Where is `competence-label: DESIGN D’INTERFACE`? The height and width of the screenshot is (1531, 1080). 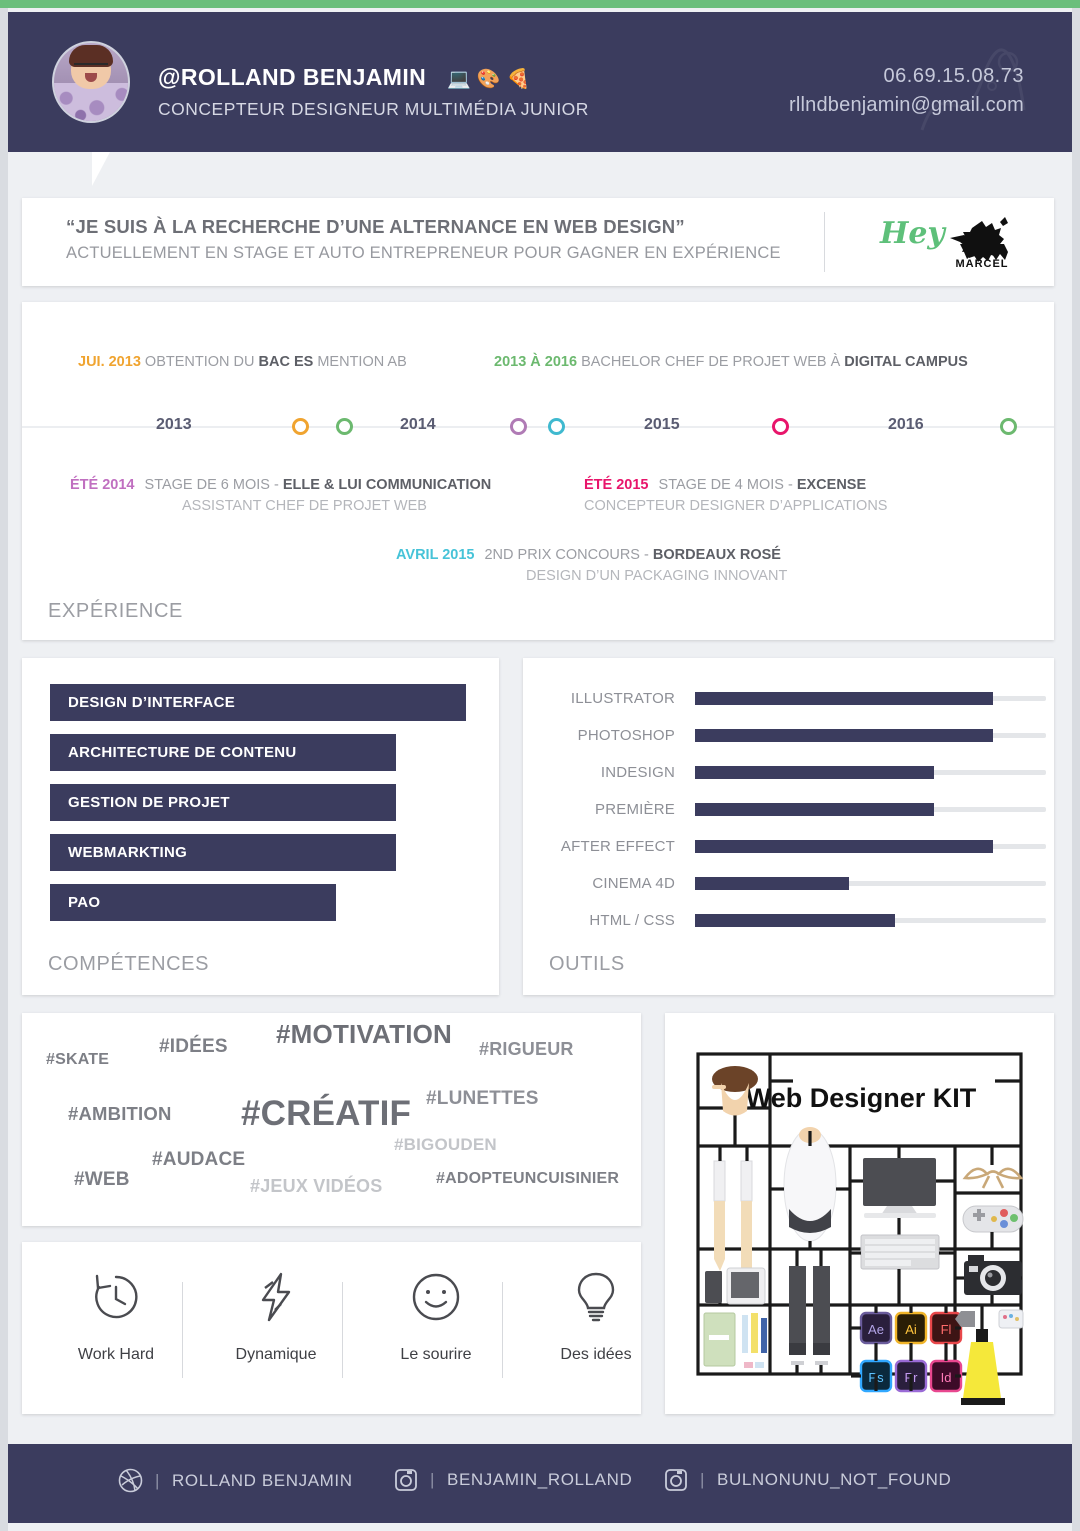
competence-label: DESIGN D’INTERFACE is located at coordinates (152, 702).